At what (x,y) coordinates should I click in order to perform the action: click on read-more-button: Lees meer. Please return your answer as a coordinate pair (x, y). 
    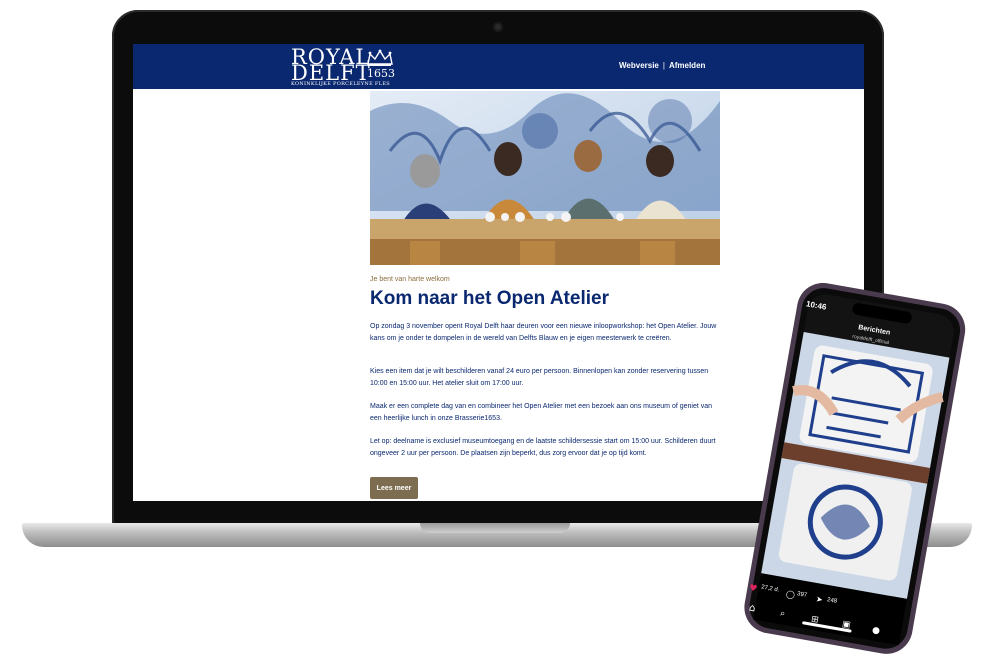
    Looking at the image, I should click on (394, 488).